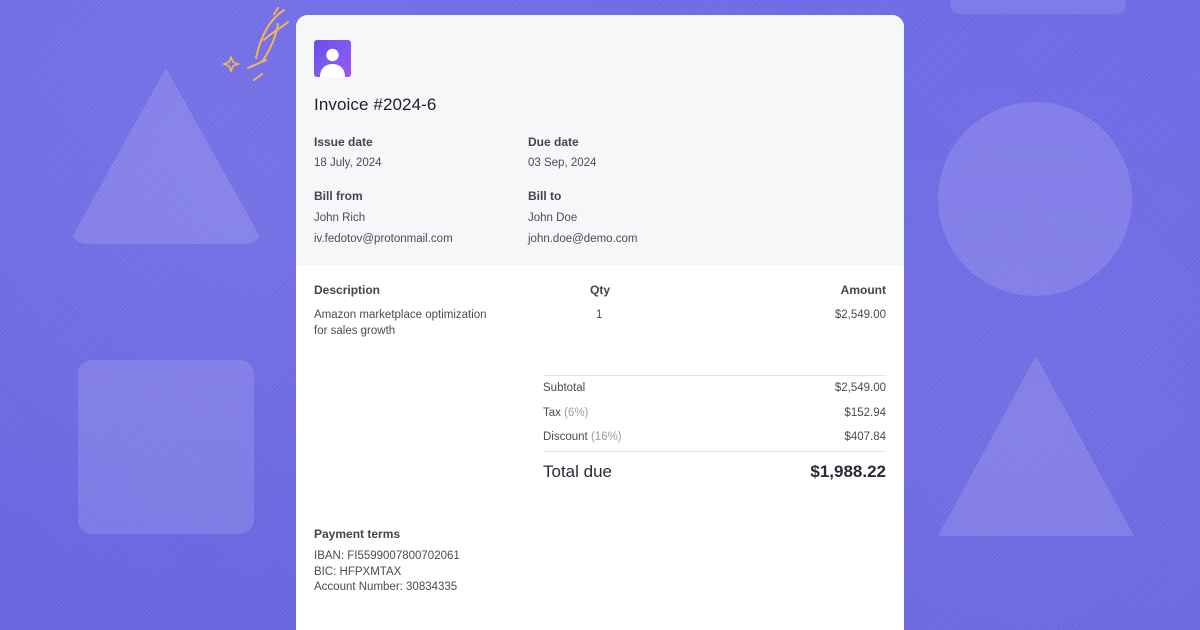 The image size is (1200, 630). Describe the element at coordinates (714, 413) in the screenshot. I see `tax-row: Tax (6%) $152.94` at that location.